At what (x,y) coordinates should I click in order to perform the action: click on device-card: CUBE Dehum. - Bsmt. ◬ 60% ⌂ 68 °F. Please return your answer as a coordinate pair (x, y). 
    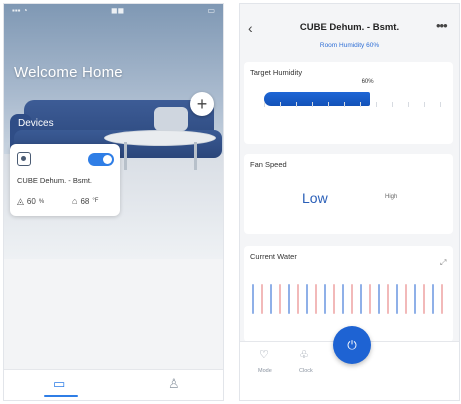
    Looking at the image, I should click on (65, 180).